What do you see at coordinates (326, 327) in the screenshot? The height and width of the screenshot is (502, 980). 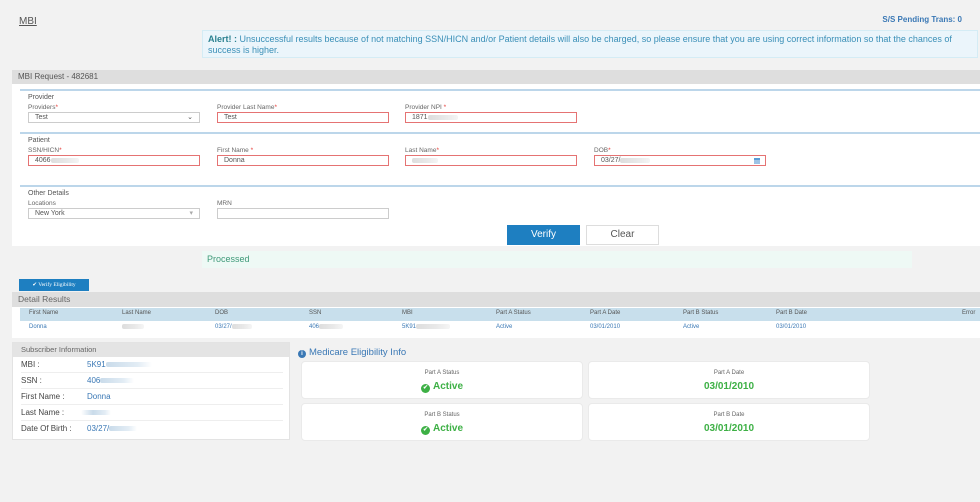 I see `cell-ssn: 406` at bounding box center [326, 327].